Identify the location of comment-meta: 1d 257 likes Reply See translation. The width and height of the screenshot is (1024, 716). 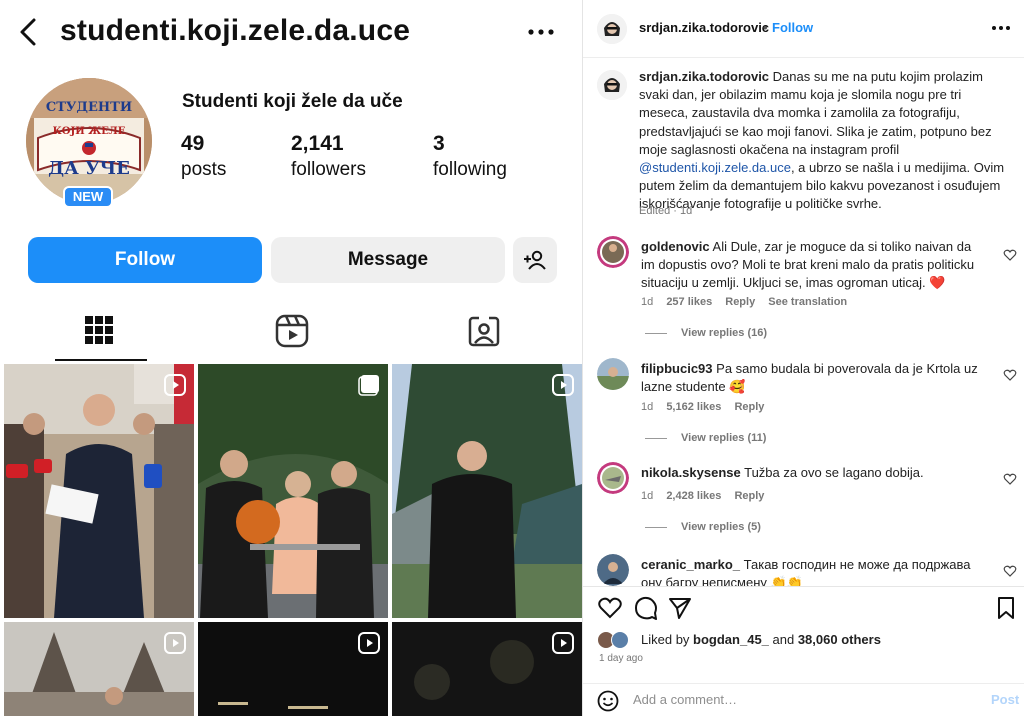
(749, 302).